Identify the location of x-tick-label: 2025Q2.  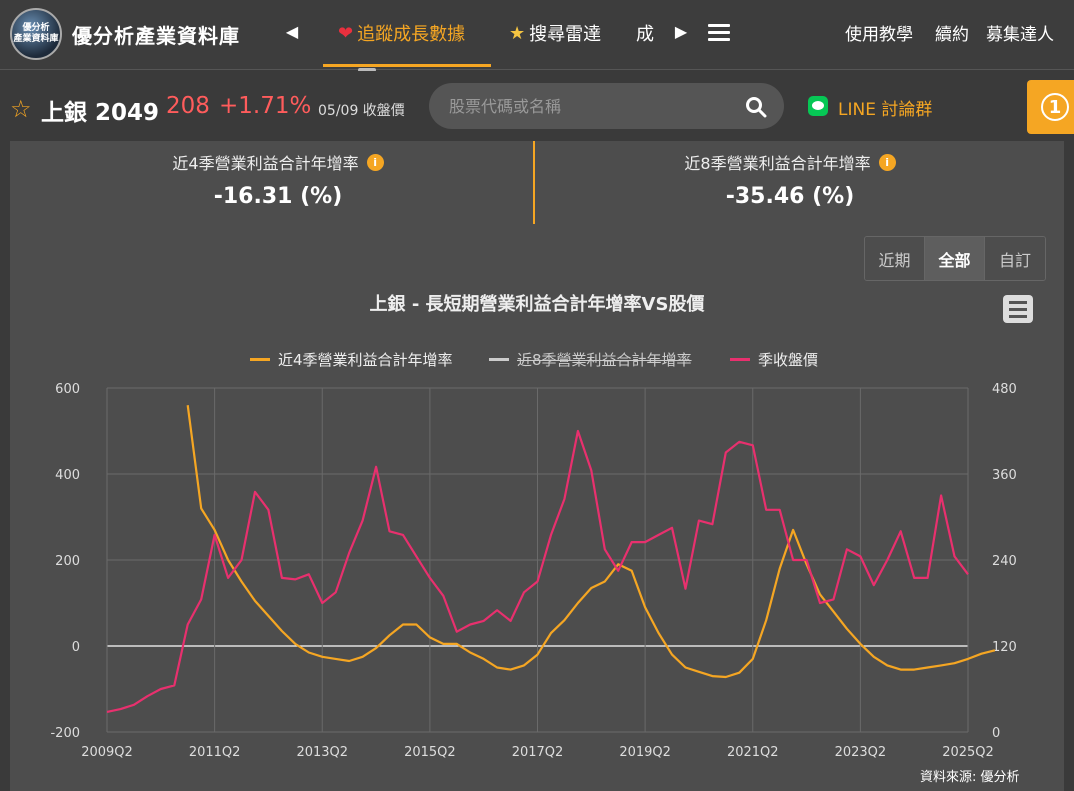
(968, 752).